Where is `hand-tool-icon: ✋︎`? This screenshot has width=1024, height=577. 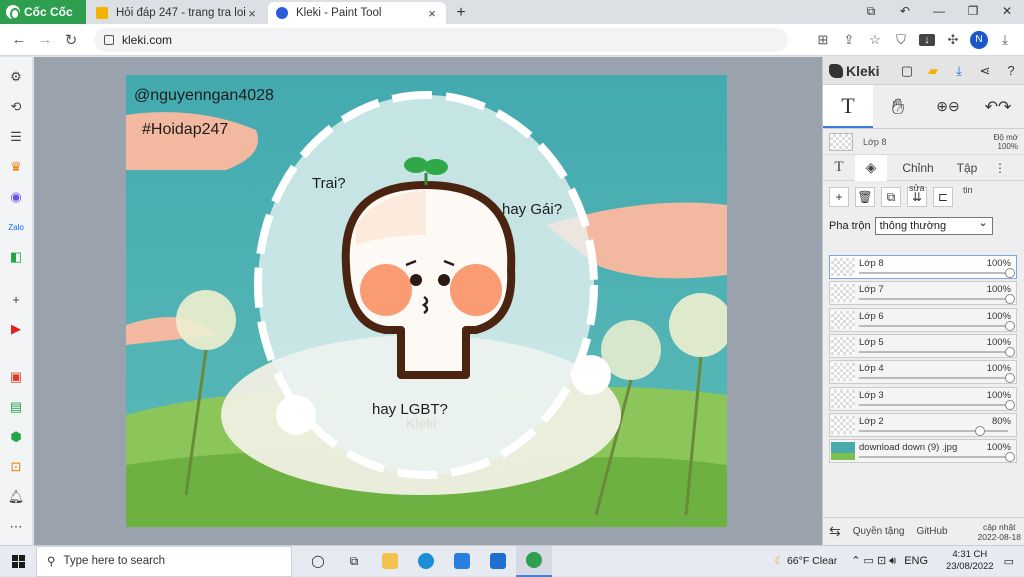
hand-tool-icon: ✋︎ is located at coordinates (898, 106).